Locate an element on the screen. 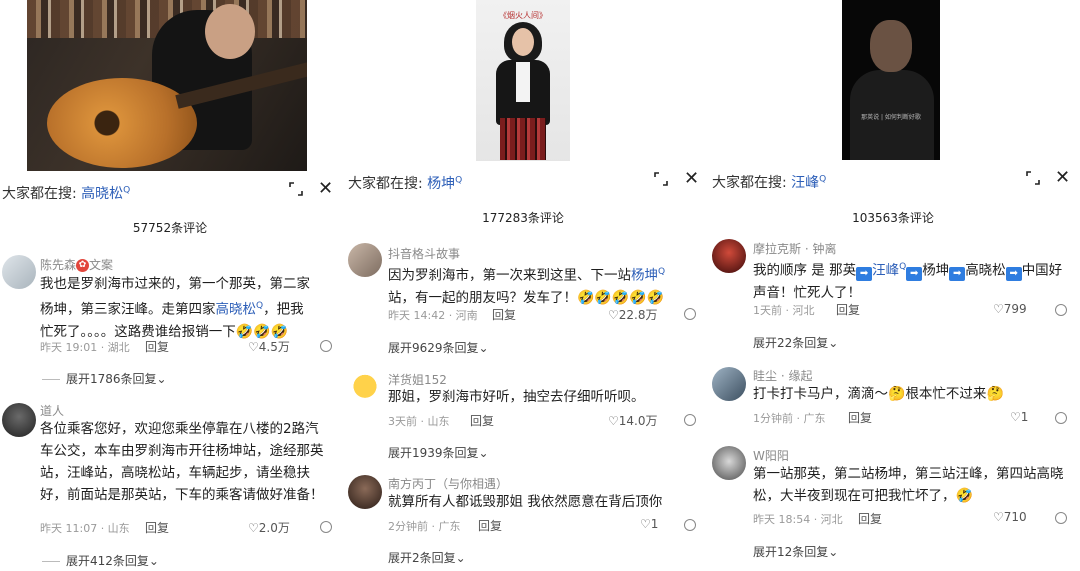  comment-count: 57752条评论 is located at coordinates (170, 228).